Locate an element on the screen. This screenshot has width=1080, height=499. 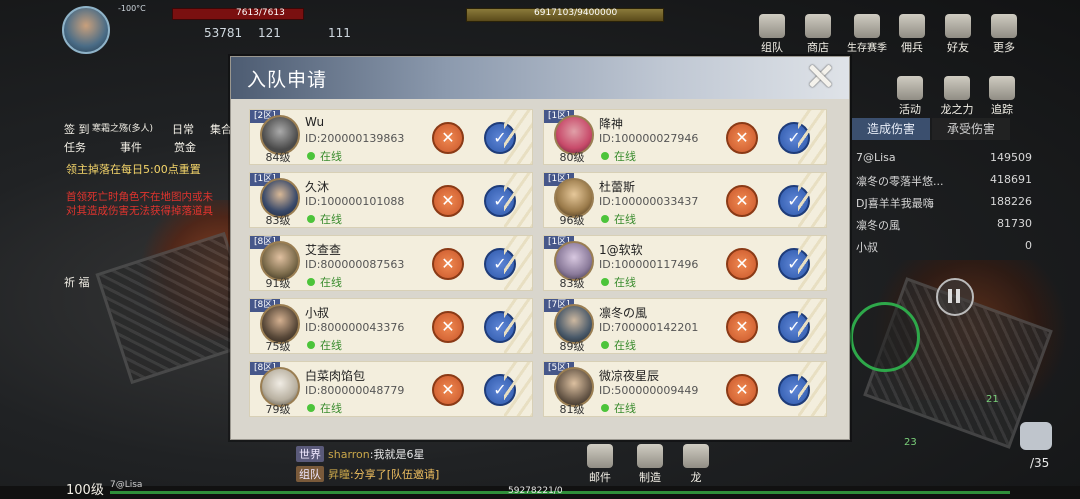
activity-button: 活动 is located at coordinates (910, 96).